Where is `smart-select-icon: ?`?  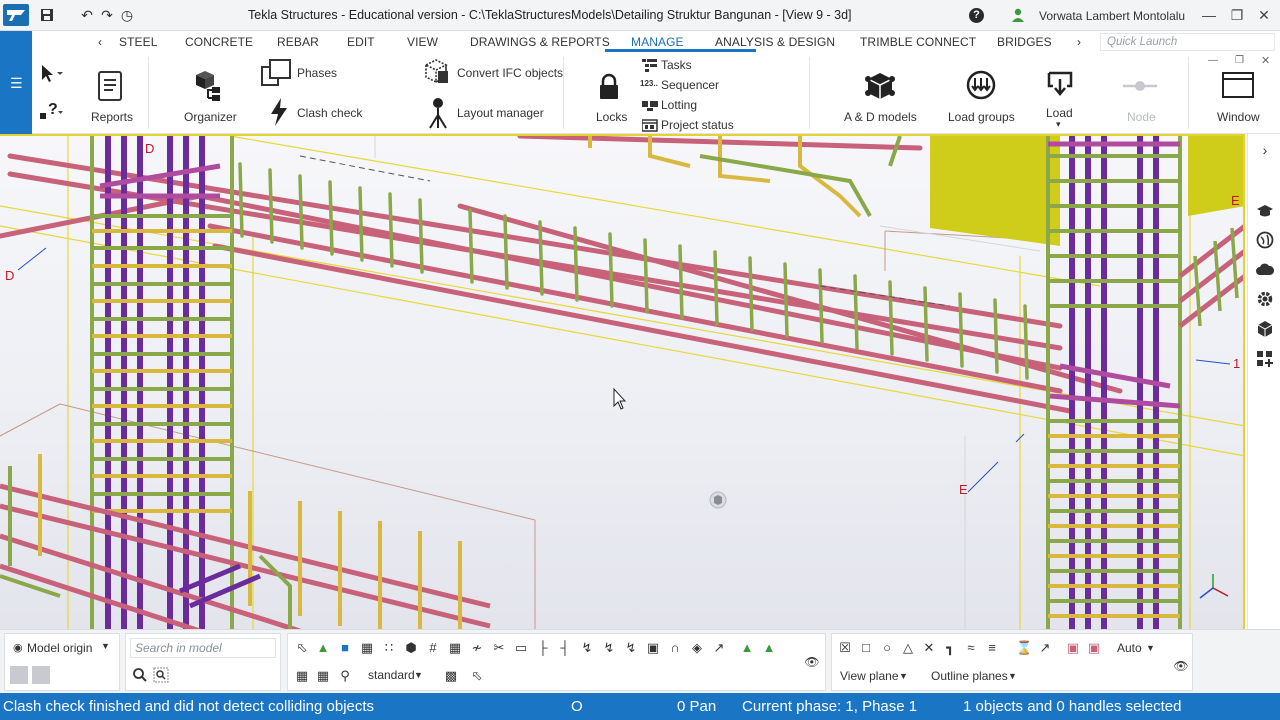
smart-select-icon: ? is located at coordinates (51, 110).